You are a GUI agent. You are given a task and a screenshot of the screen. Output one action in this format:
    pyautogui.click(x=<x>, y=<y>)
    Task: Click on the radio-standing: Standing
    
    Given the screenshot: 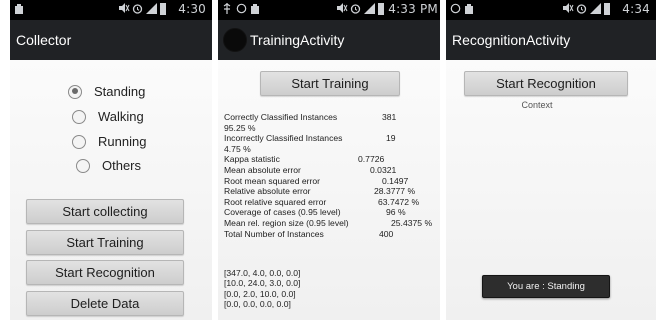 What is the action you would take?
    pyautogui.click(x=106, y=91)
    